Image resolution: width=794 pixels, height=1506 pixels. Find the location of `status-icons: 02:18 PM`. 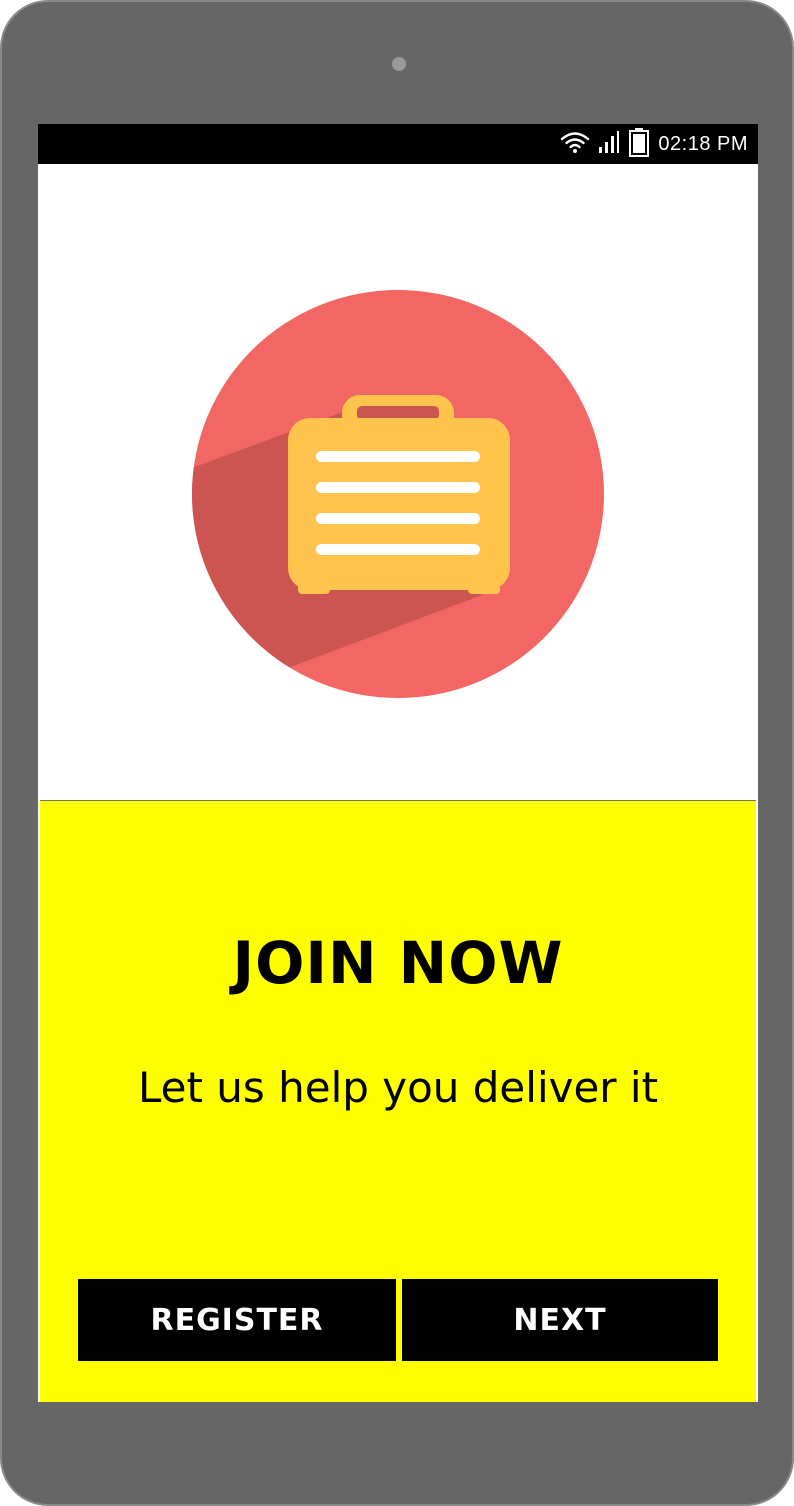

status-icons: 02:18 PM is located at coordinates (654, 144).